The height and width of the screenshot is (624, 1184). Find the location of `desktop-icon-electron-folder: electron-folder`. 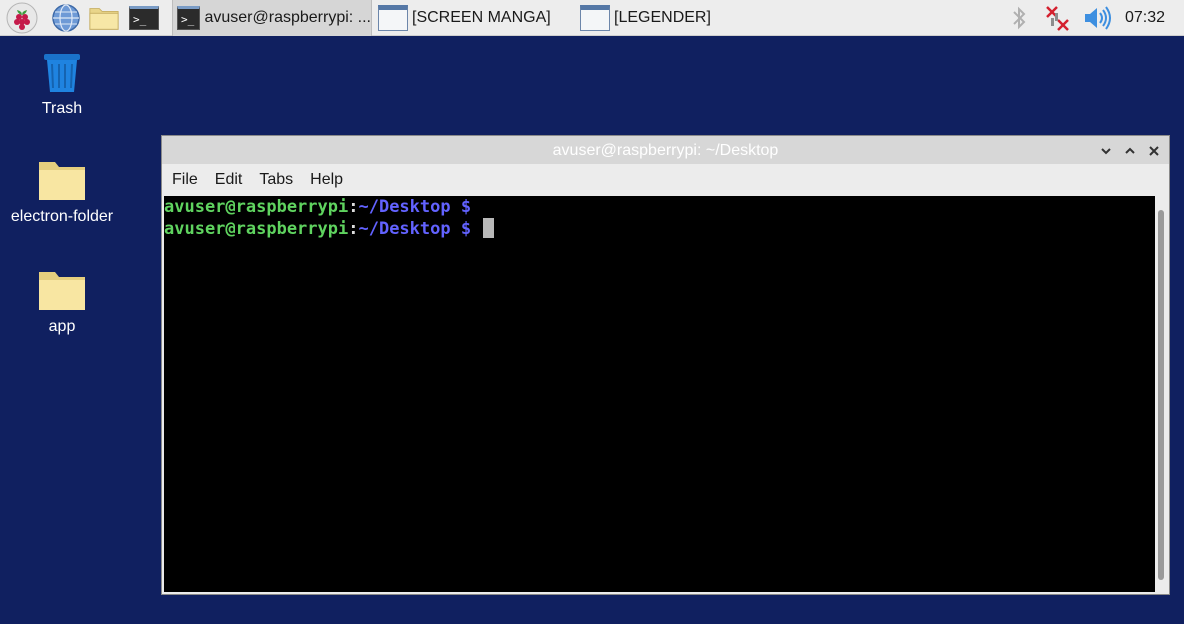

desktop-icon-electron-folder: electron-folder is located at coordinates (62, 192).